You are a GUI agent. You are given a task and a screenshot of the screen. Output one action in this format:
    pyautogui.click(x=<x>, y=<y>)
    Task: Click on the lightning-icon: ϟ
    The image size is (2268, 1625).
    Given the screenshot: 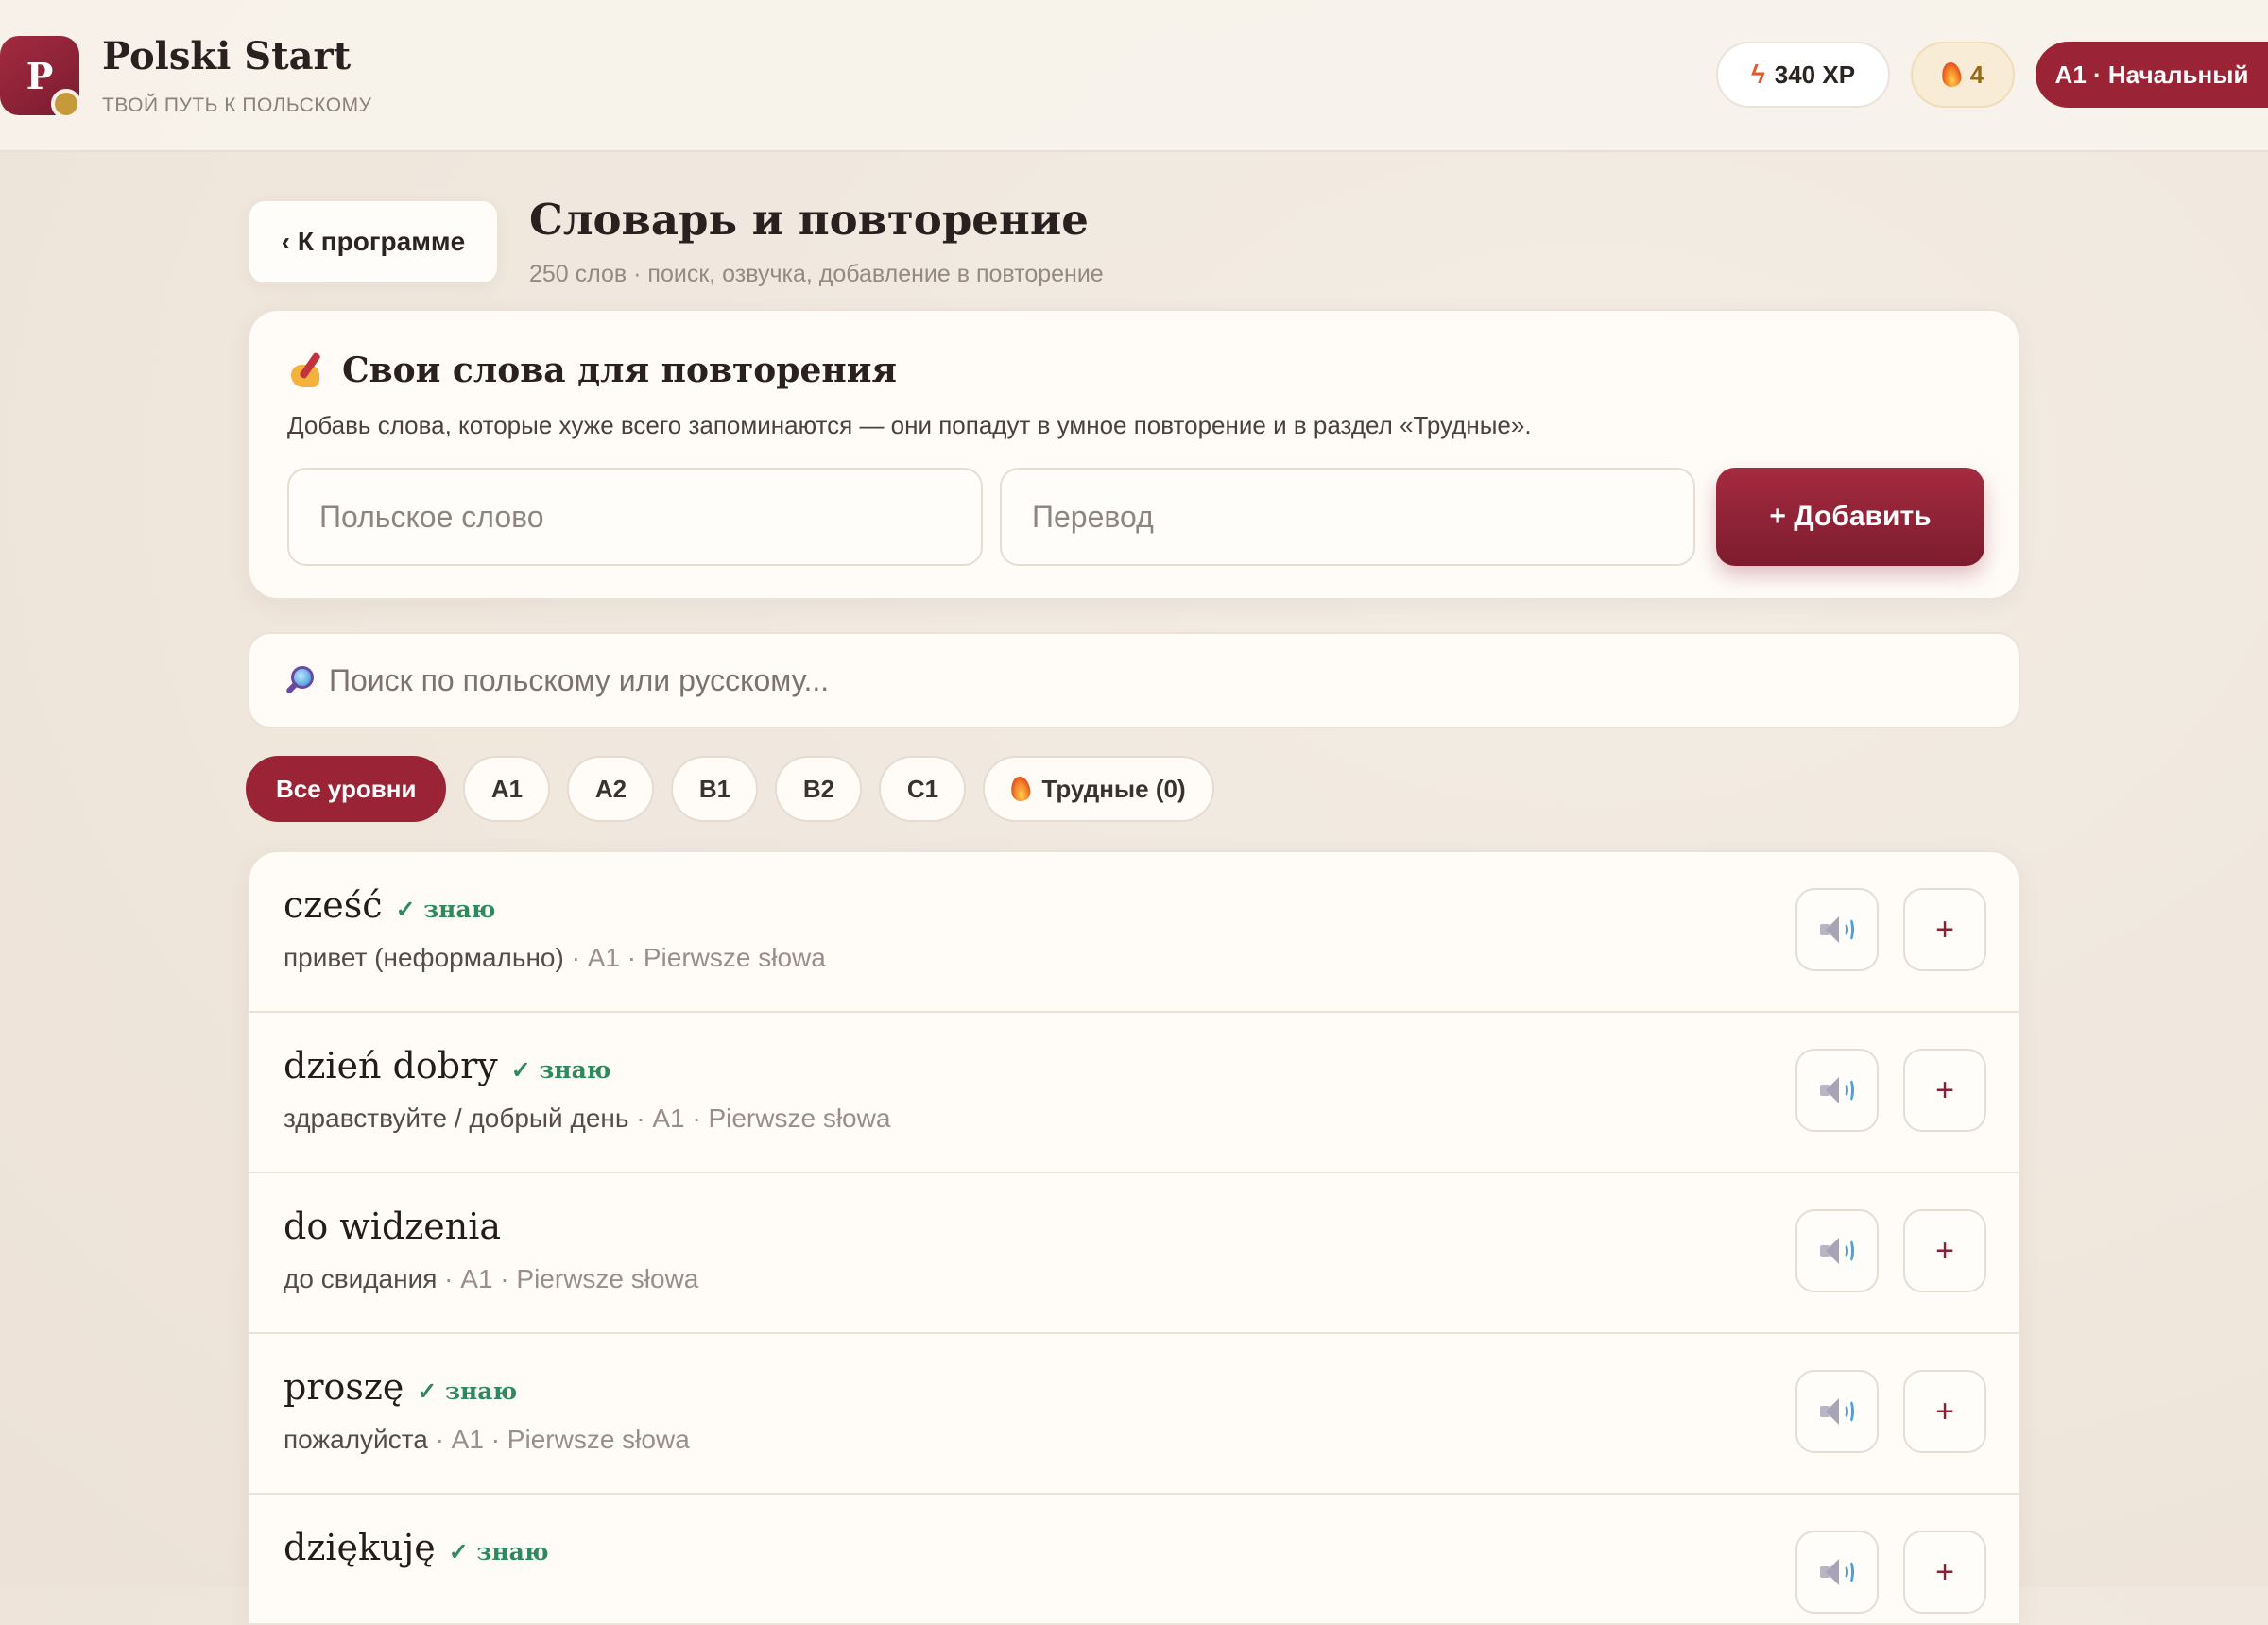 What is the action you would take?
    pyautogui.click(x=1757, y=75)
    